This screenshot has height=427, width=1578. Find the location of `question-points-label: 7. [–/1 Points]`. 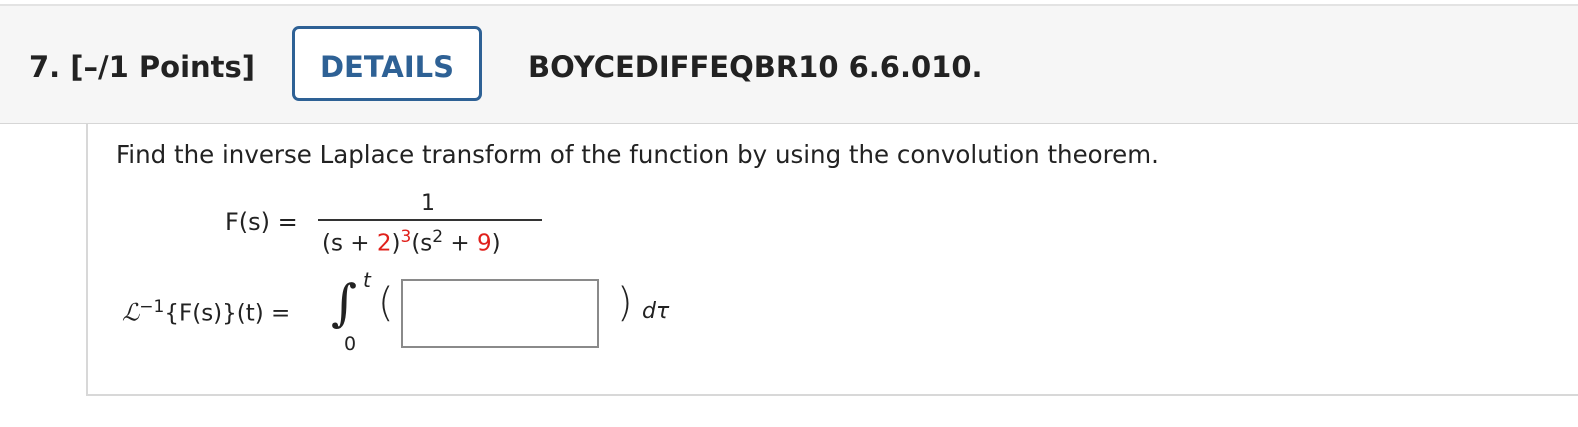

question-points-label: 7. [–/1 Points] is located at coordinates (142, 67).